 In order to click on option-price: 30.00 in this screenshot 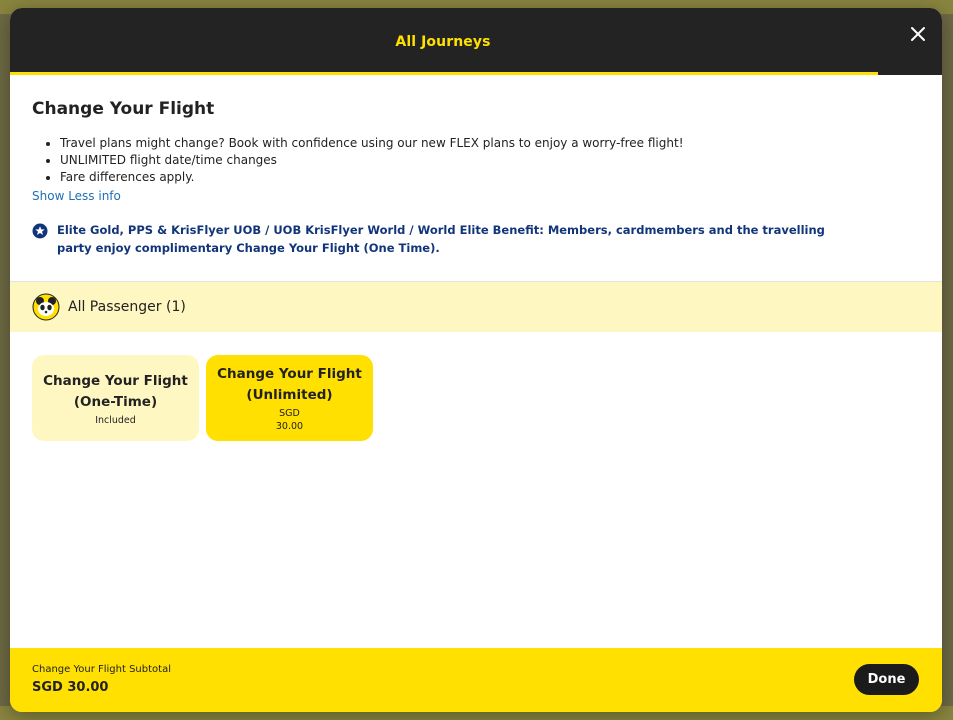, I will do `click(289, 426)`.